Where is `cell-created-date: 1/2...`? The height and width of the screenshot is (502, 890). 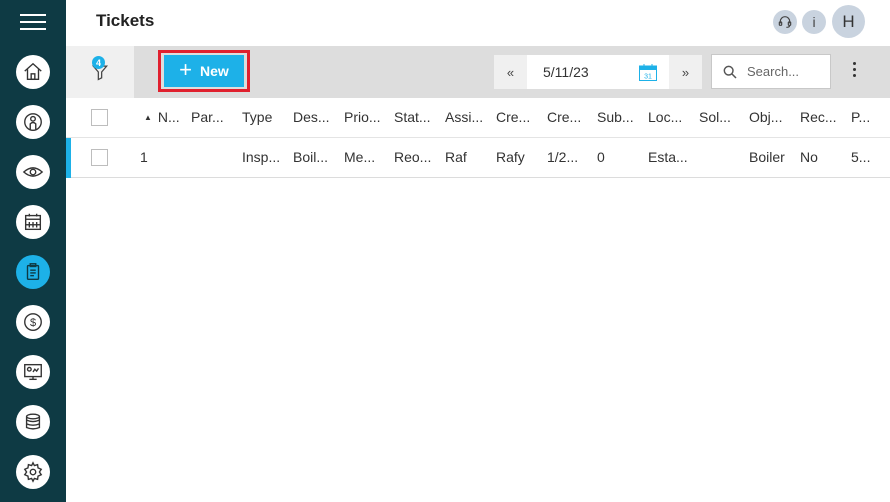 cell-created-date: 1/2... is located at coordinates (563, 157).